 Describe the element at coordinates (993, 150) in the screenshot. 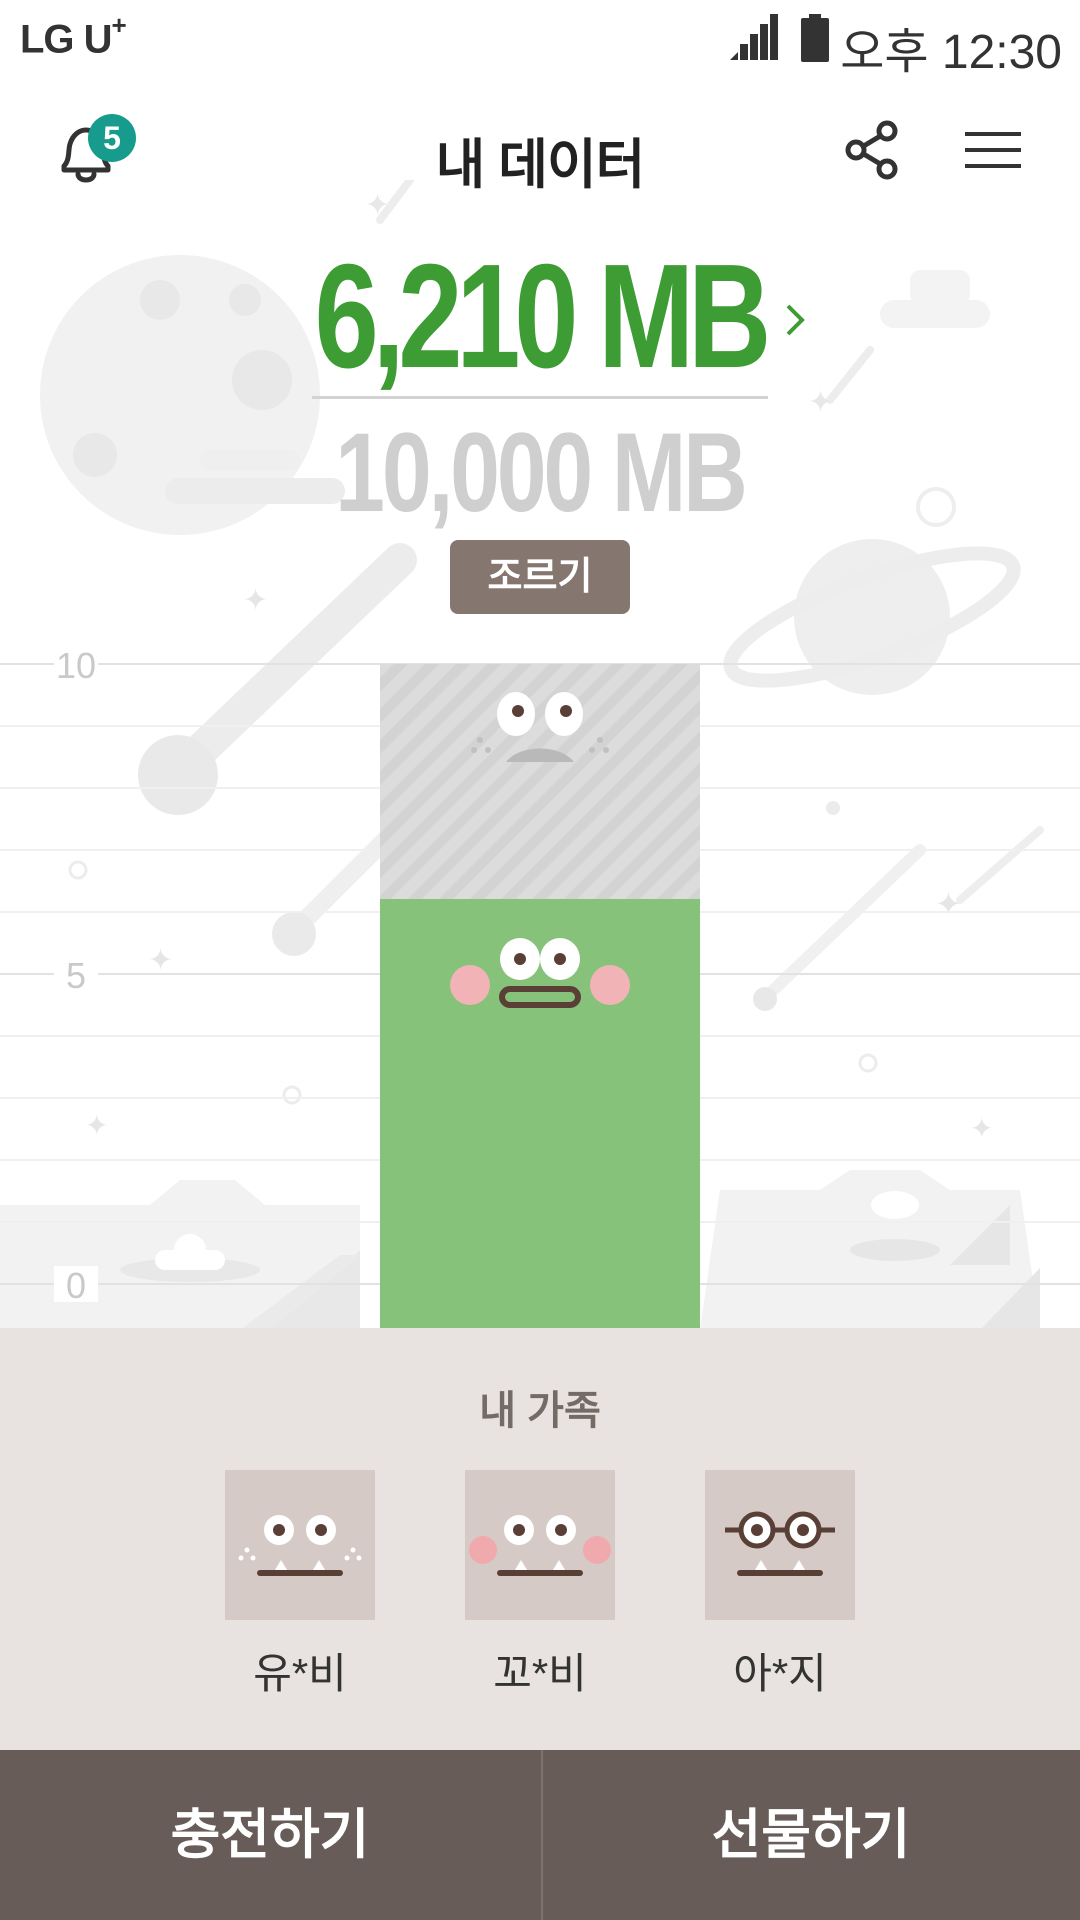

I see `hamburger-menu-icon` at that location.